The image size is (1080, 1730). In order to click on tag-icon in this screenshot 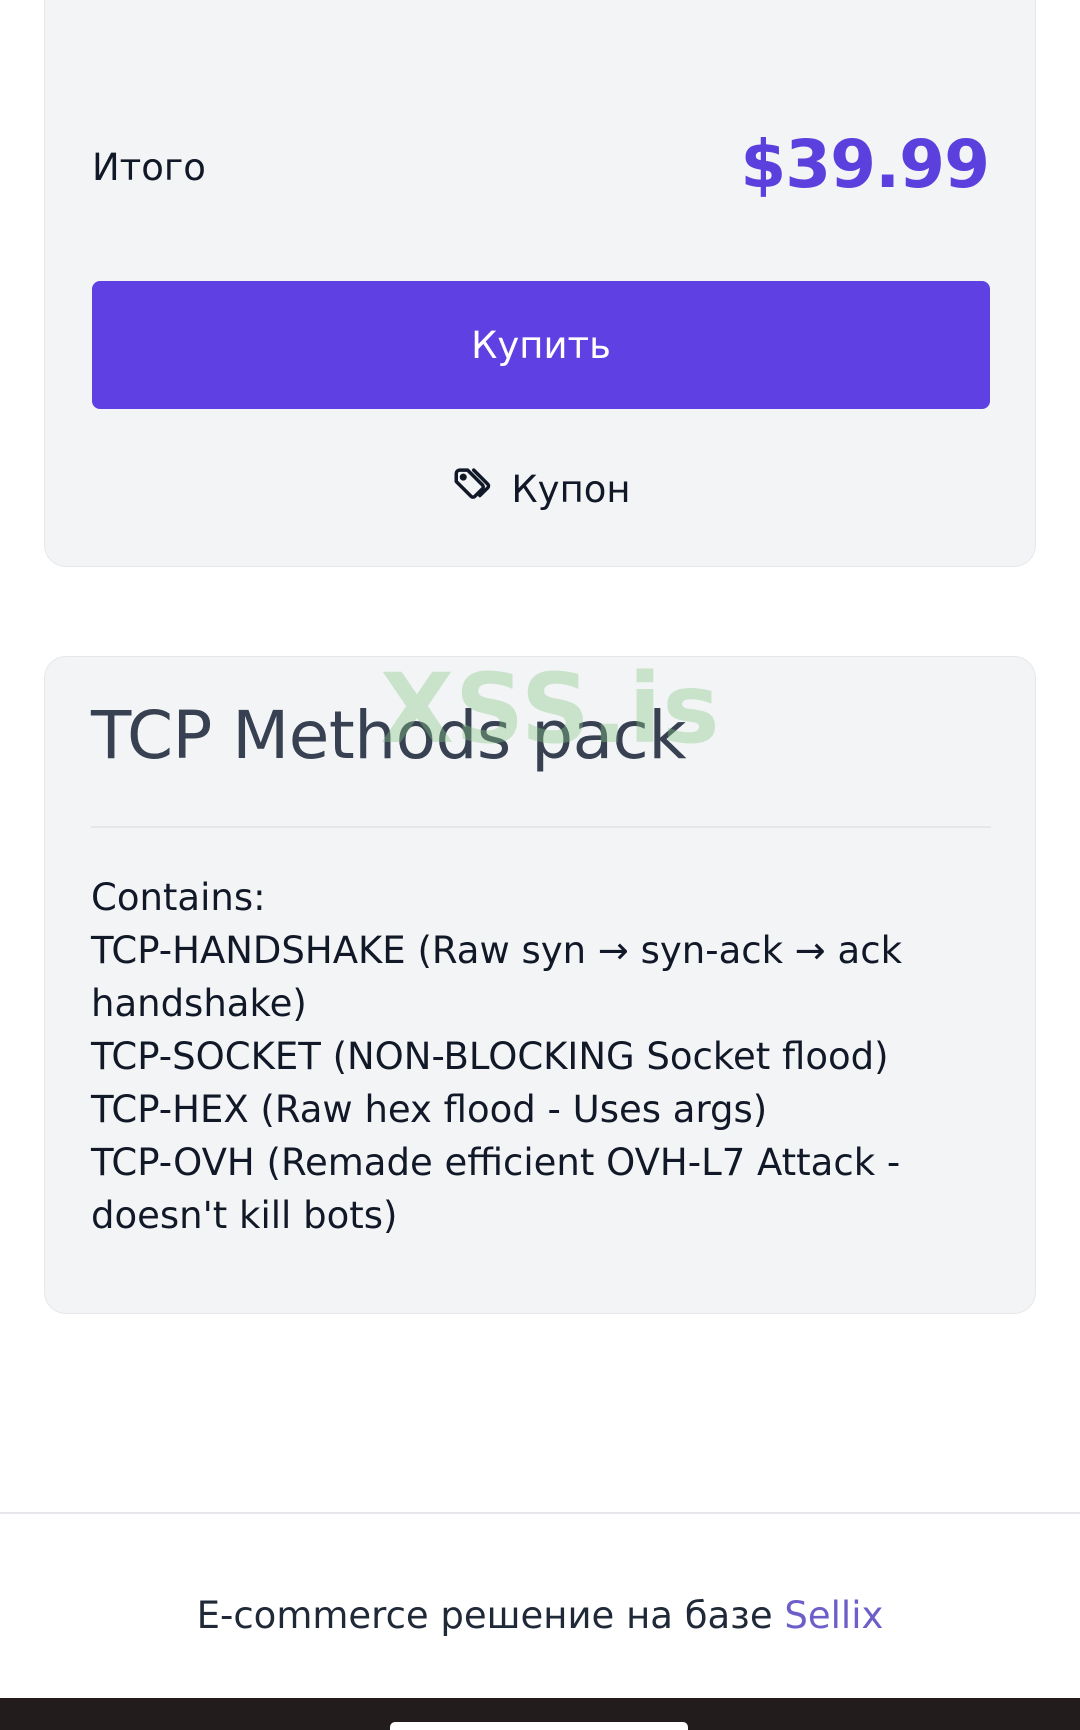, I will do `click(472, 489)`.